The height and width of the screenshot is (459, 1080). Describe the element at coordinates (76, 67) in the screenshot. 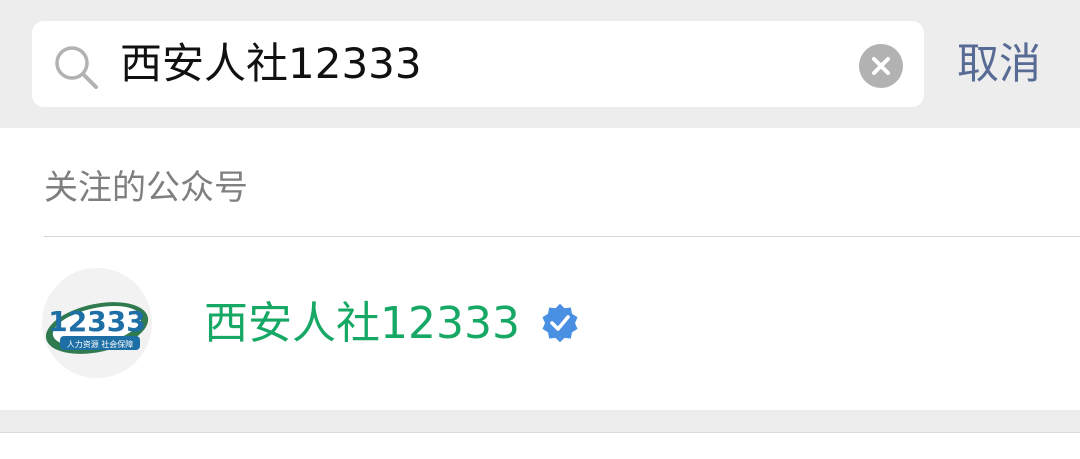

I see `search-icon` at that location.